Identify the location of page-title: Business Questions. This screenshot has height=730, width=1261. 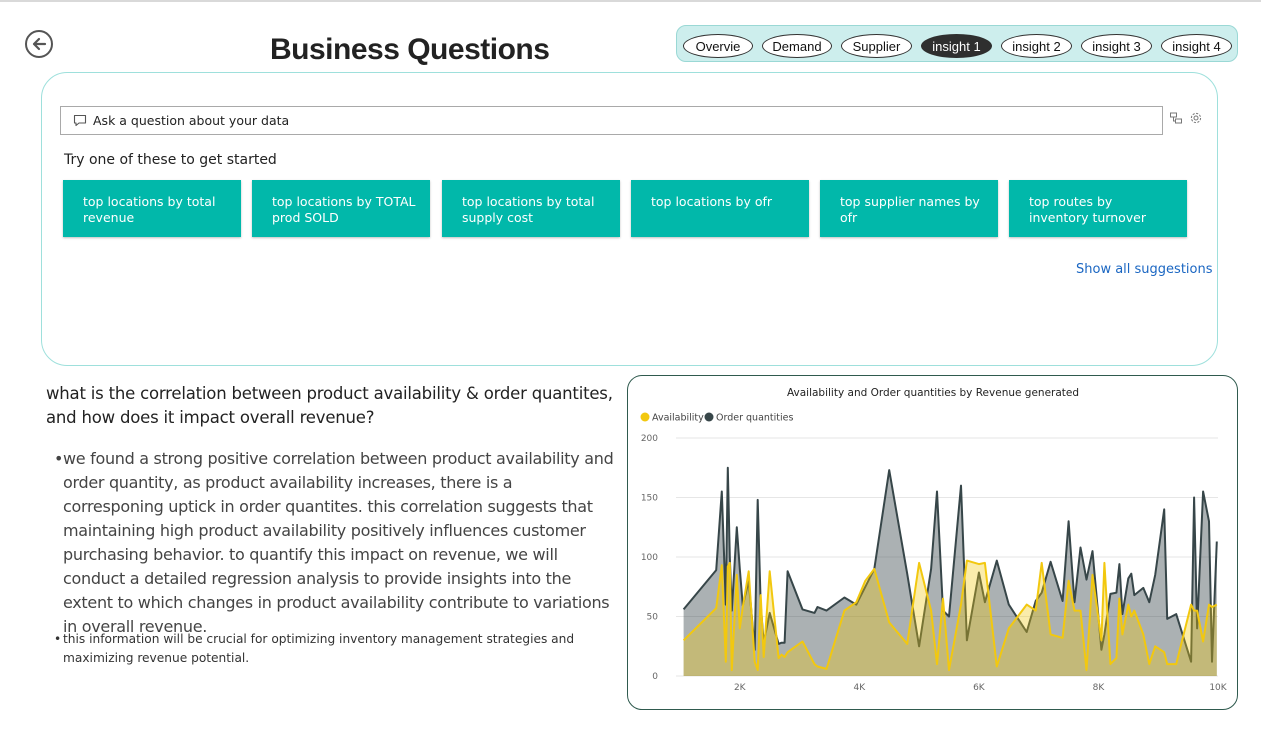
(410, 49).